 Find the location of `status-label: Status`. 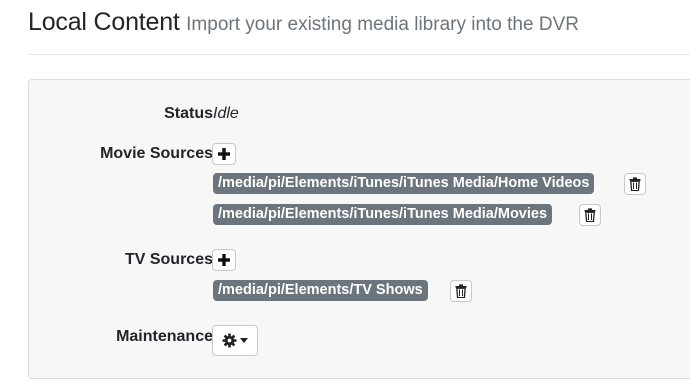

status-label: Status is located at coordinates (188, 113).